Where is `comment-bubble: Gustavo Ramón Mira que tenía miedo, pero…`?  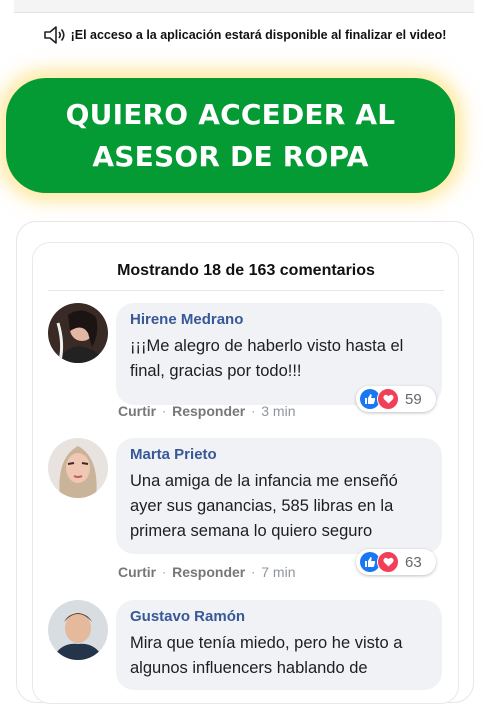 comment-bubble: Gustavo Ramón Mira que tenía miedo, pero… is located at coordinates (279, 645).